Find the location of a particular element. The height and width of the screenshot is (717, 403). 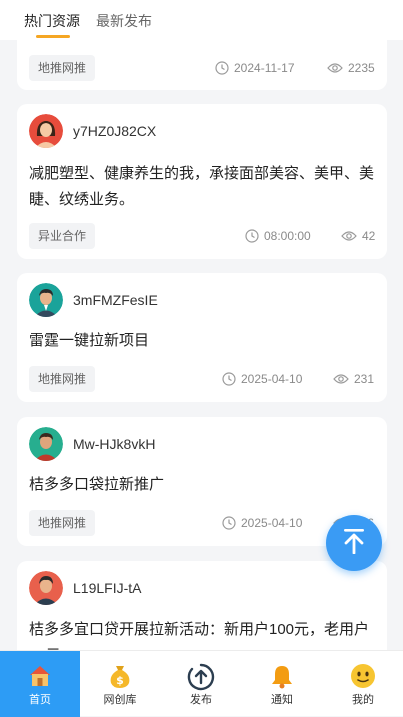

post-date: 08:00:00 is located at coordinates (278, 236).